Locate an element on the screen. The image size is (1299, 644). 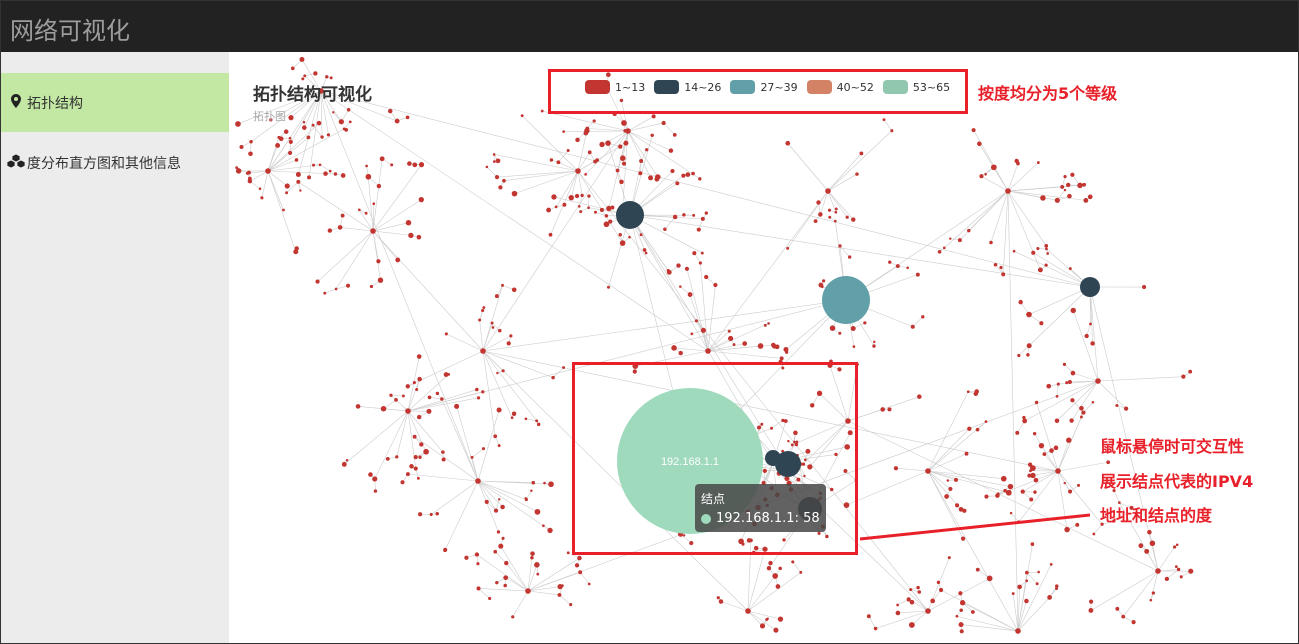
app-title: 网络可视化 is located at coordinates (70, 28).